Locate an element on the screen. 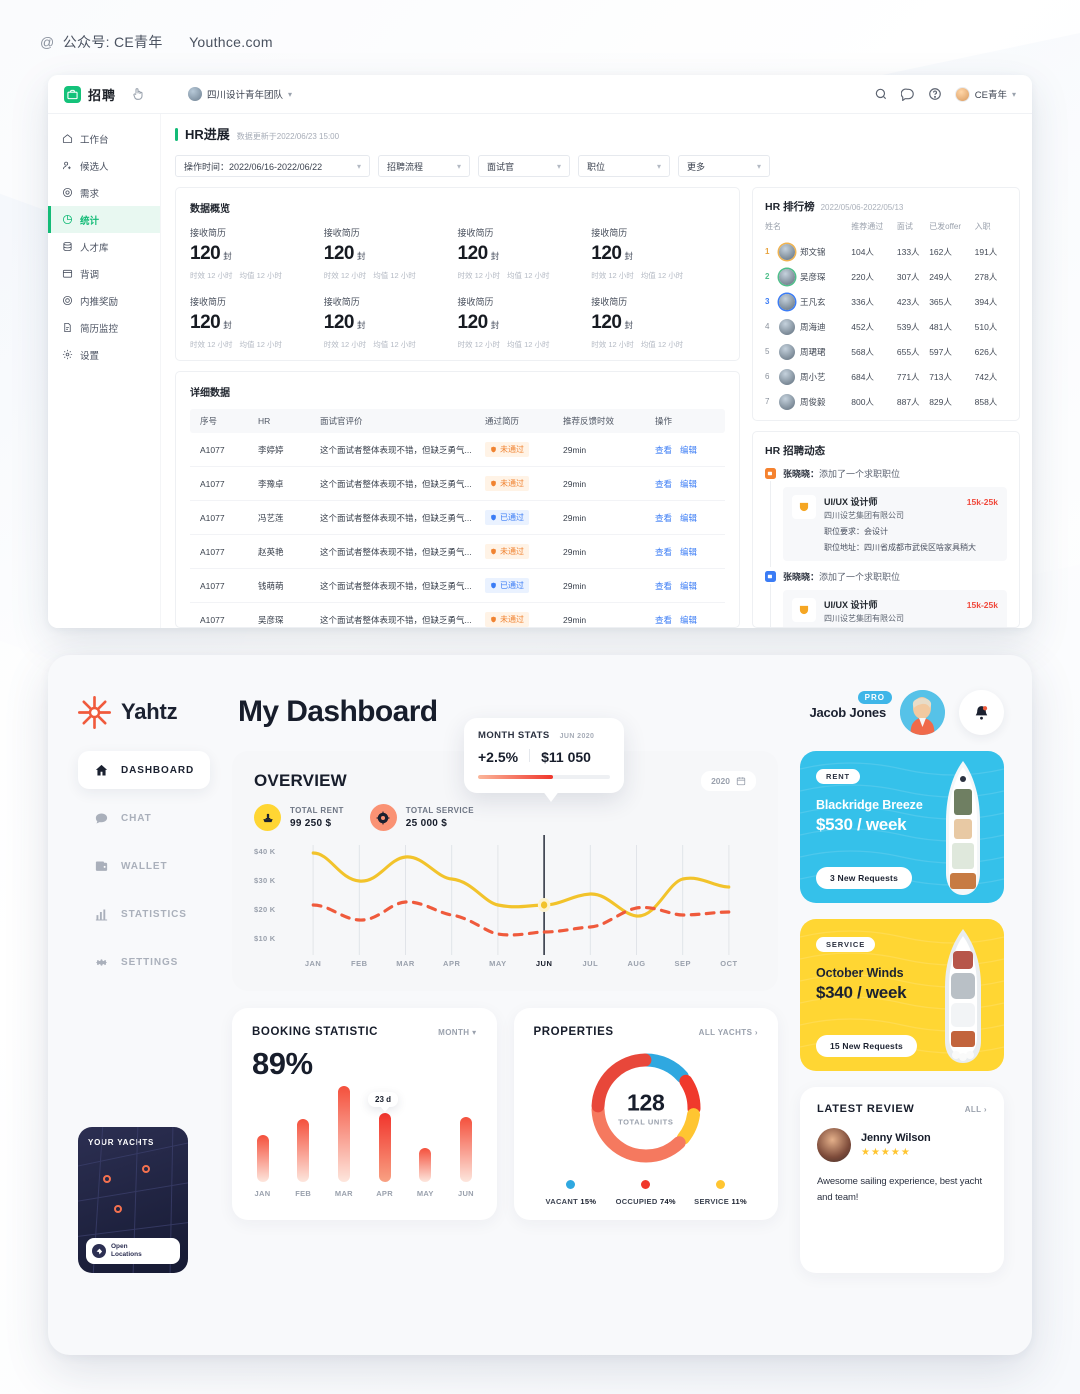  yahtz-logo: Yahtz is located at coordinates (158, 712).